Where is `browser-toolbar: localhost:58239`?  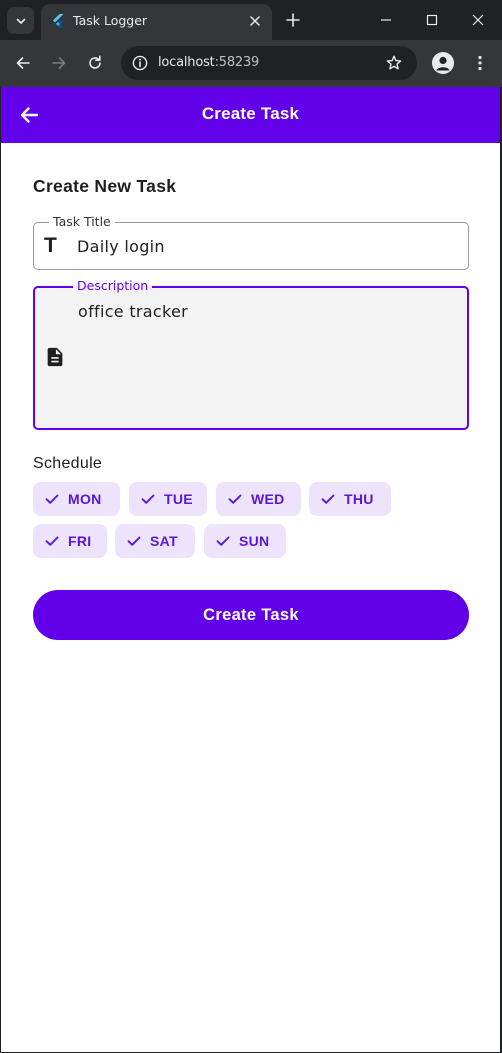 browser-toolbar: localhost:58239 is located at coordinates (251, 63).